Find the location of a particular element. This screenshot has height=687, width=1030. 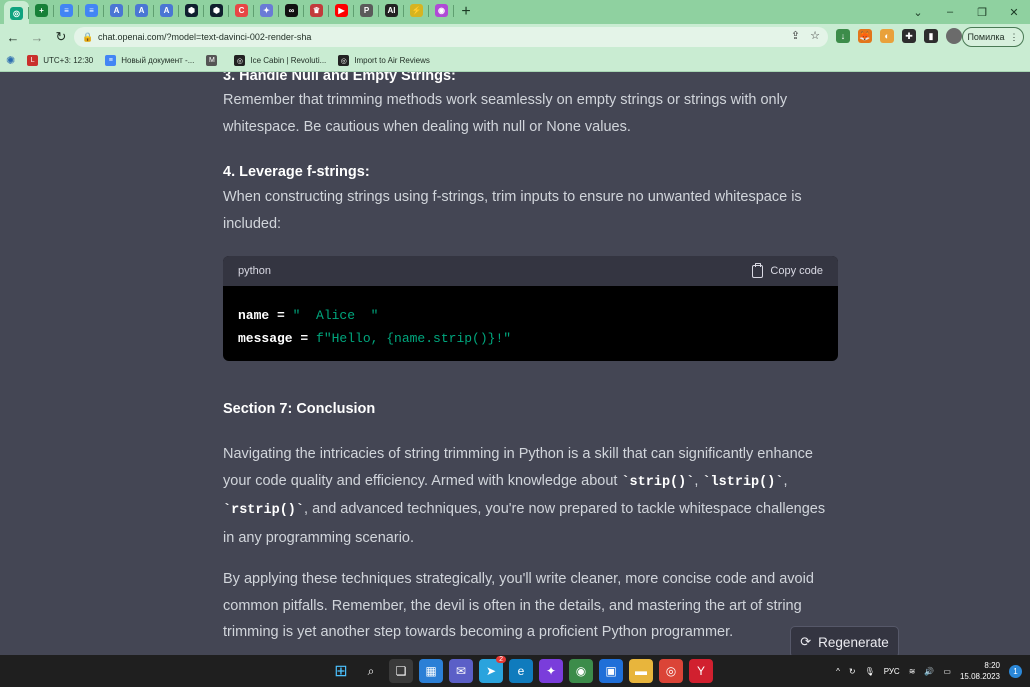

error-button: Помилка ⋮ is located at coordinates (993, 37).